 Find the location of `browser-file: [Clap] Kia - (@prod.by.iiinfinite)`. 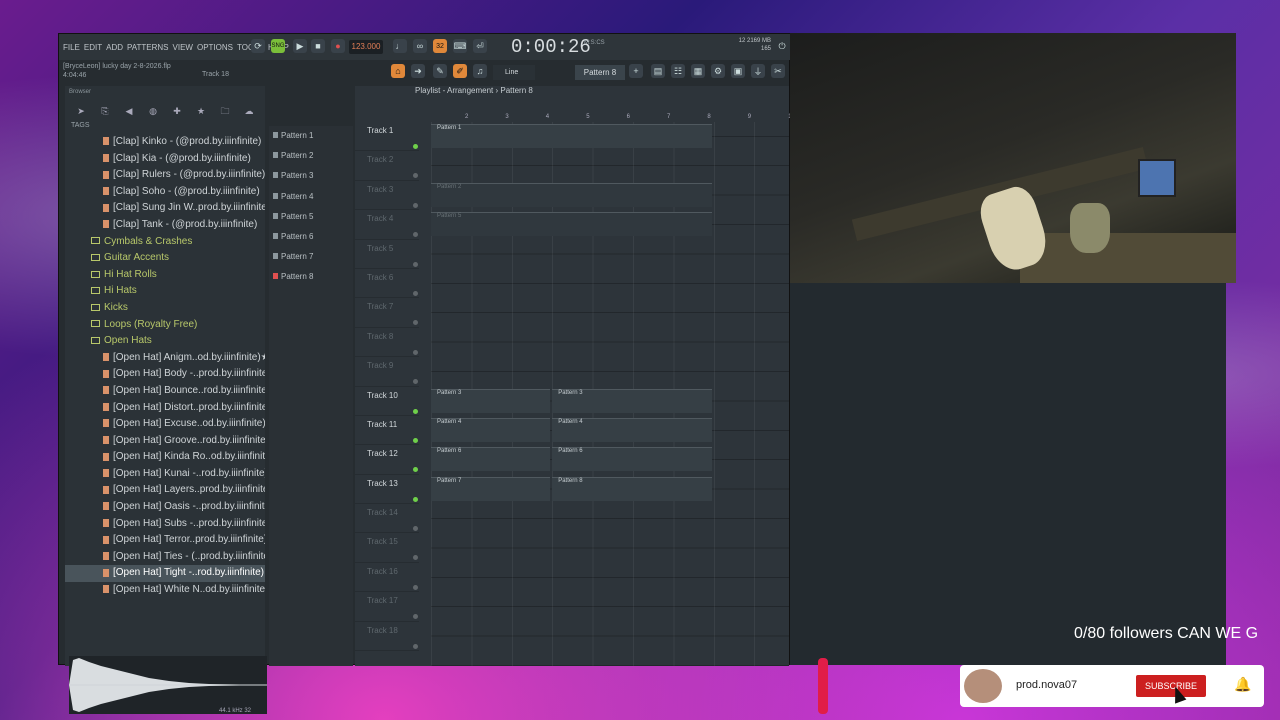

browser-file: [Clap] Kia - (@prod.by.iiinfinite) is located at coordinates (165, 159).